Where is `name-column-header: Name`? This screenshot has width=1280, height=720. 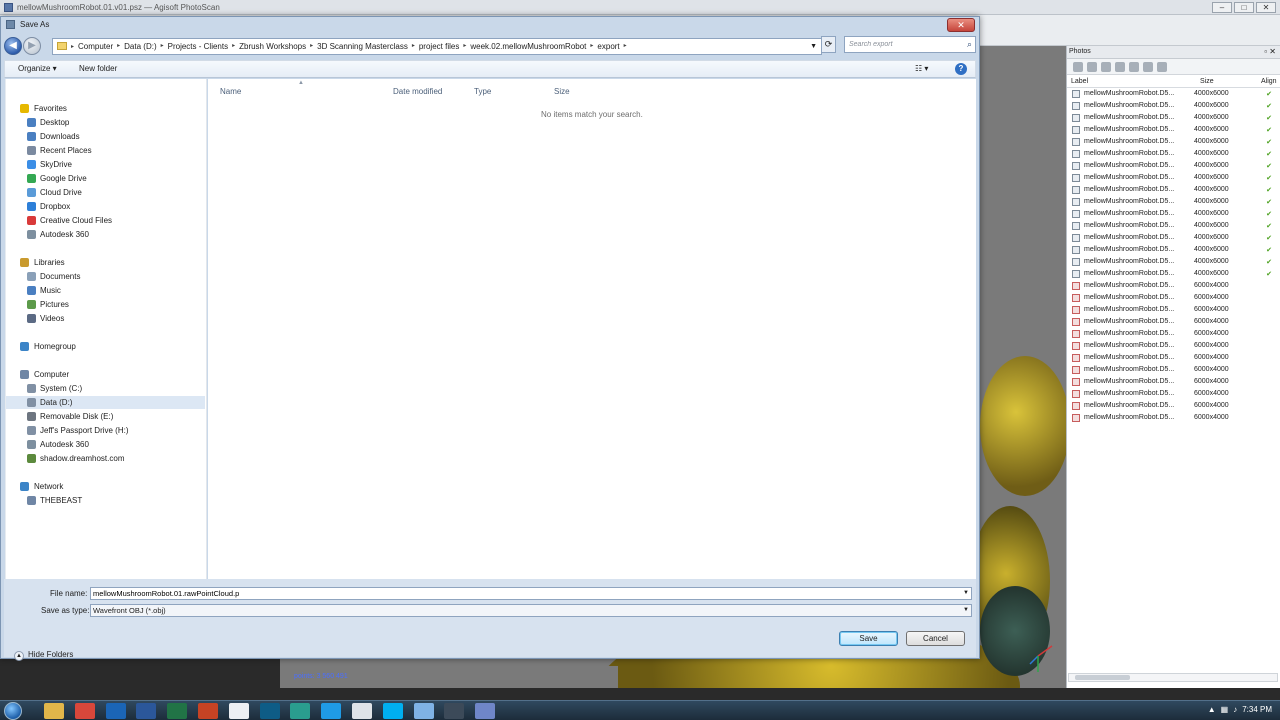
name-column-header: Name is located at coordinates (230, 91).